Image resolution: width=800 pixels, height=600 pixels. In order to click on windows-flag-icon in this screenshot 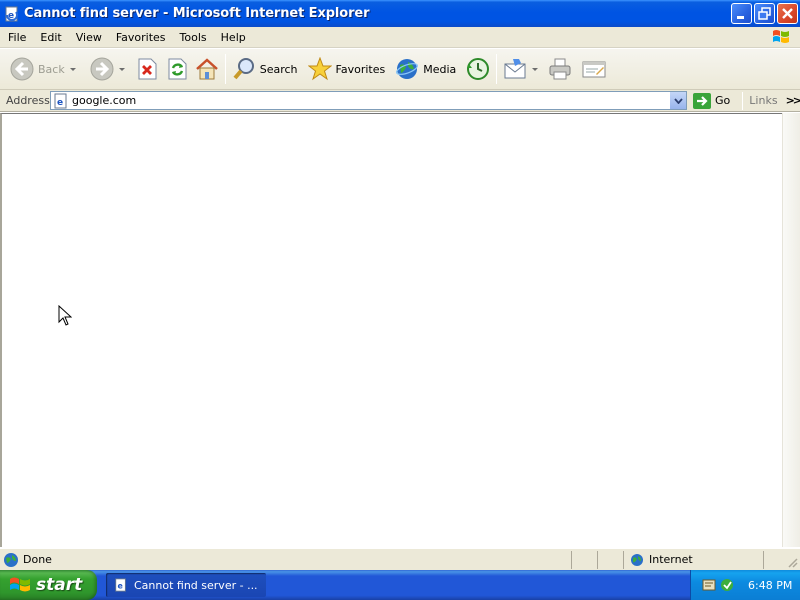, I will do `click(20, 585)`.